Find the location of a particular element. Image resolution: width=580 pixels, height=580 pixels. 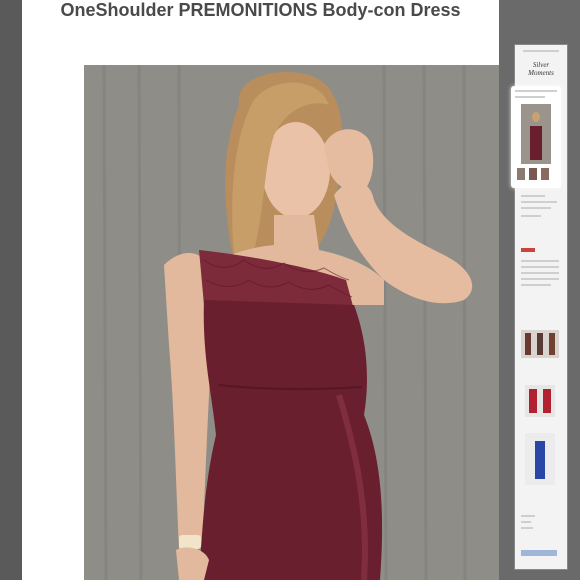

thumb-add-to-cart-button is located at coordinates (528, 250).